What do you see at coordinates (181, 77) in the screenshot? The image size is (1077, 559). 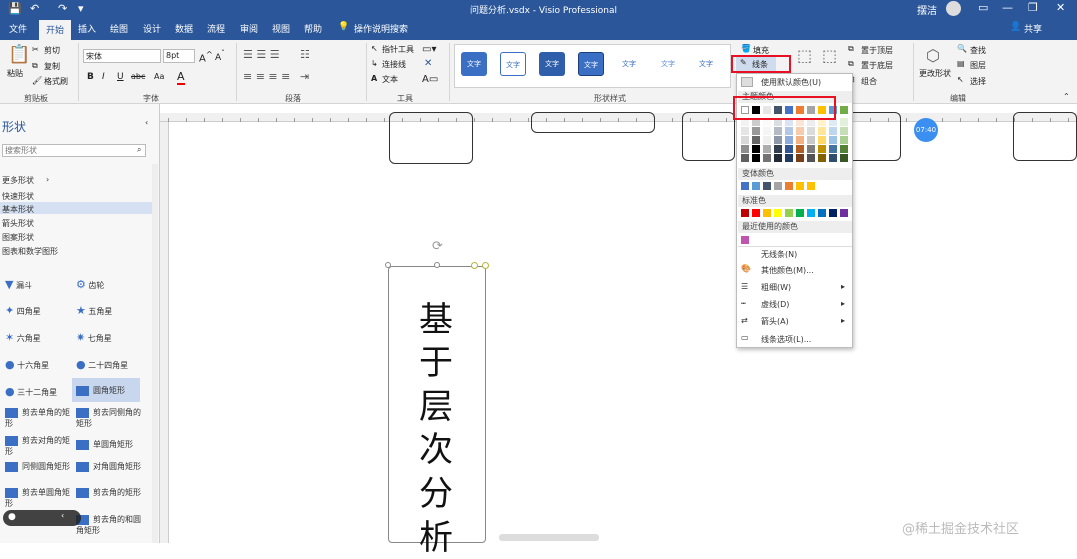 I see `font-color-icon: A` at bounding box center [181, 77].